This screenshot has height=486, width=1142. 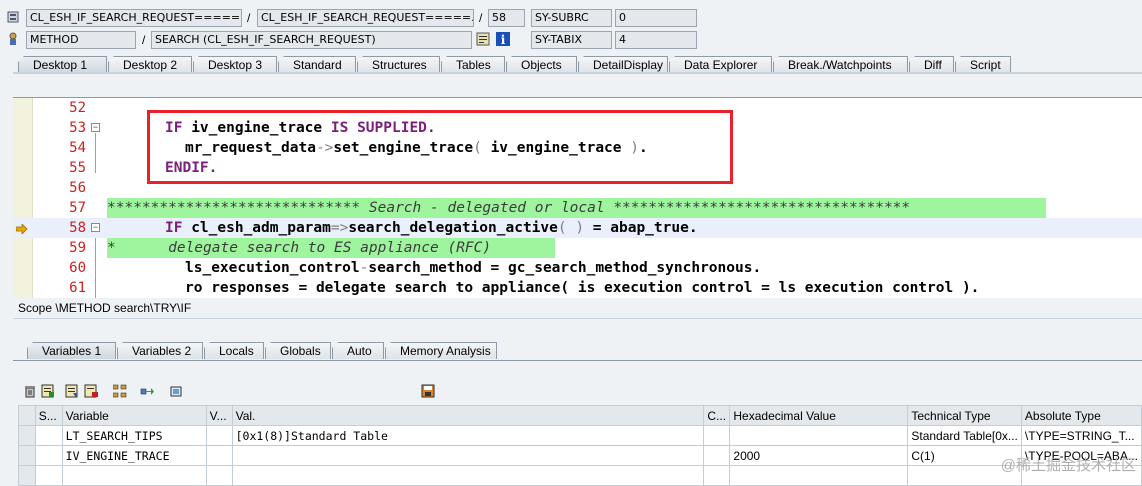 I want to click on sy-subrc-label: SY-SUBRC, so click(x=571, y=18).